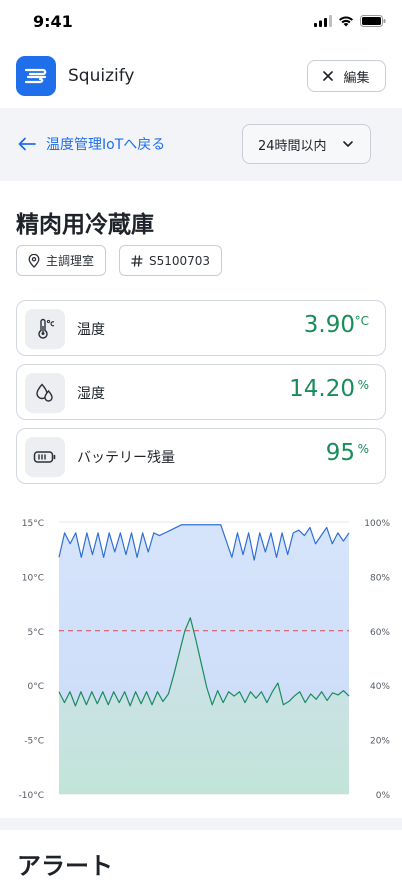 The width and height of the screenshot is (402, 881). I want to click on metric-label: 温度, so click(91, 330).